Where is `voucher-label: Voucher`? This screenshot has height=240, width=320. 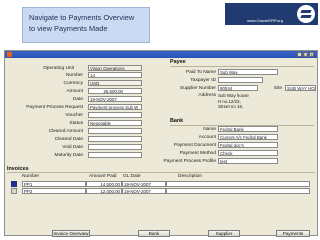
voucher-label: Voucher is located at coordinates (74, 115).